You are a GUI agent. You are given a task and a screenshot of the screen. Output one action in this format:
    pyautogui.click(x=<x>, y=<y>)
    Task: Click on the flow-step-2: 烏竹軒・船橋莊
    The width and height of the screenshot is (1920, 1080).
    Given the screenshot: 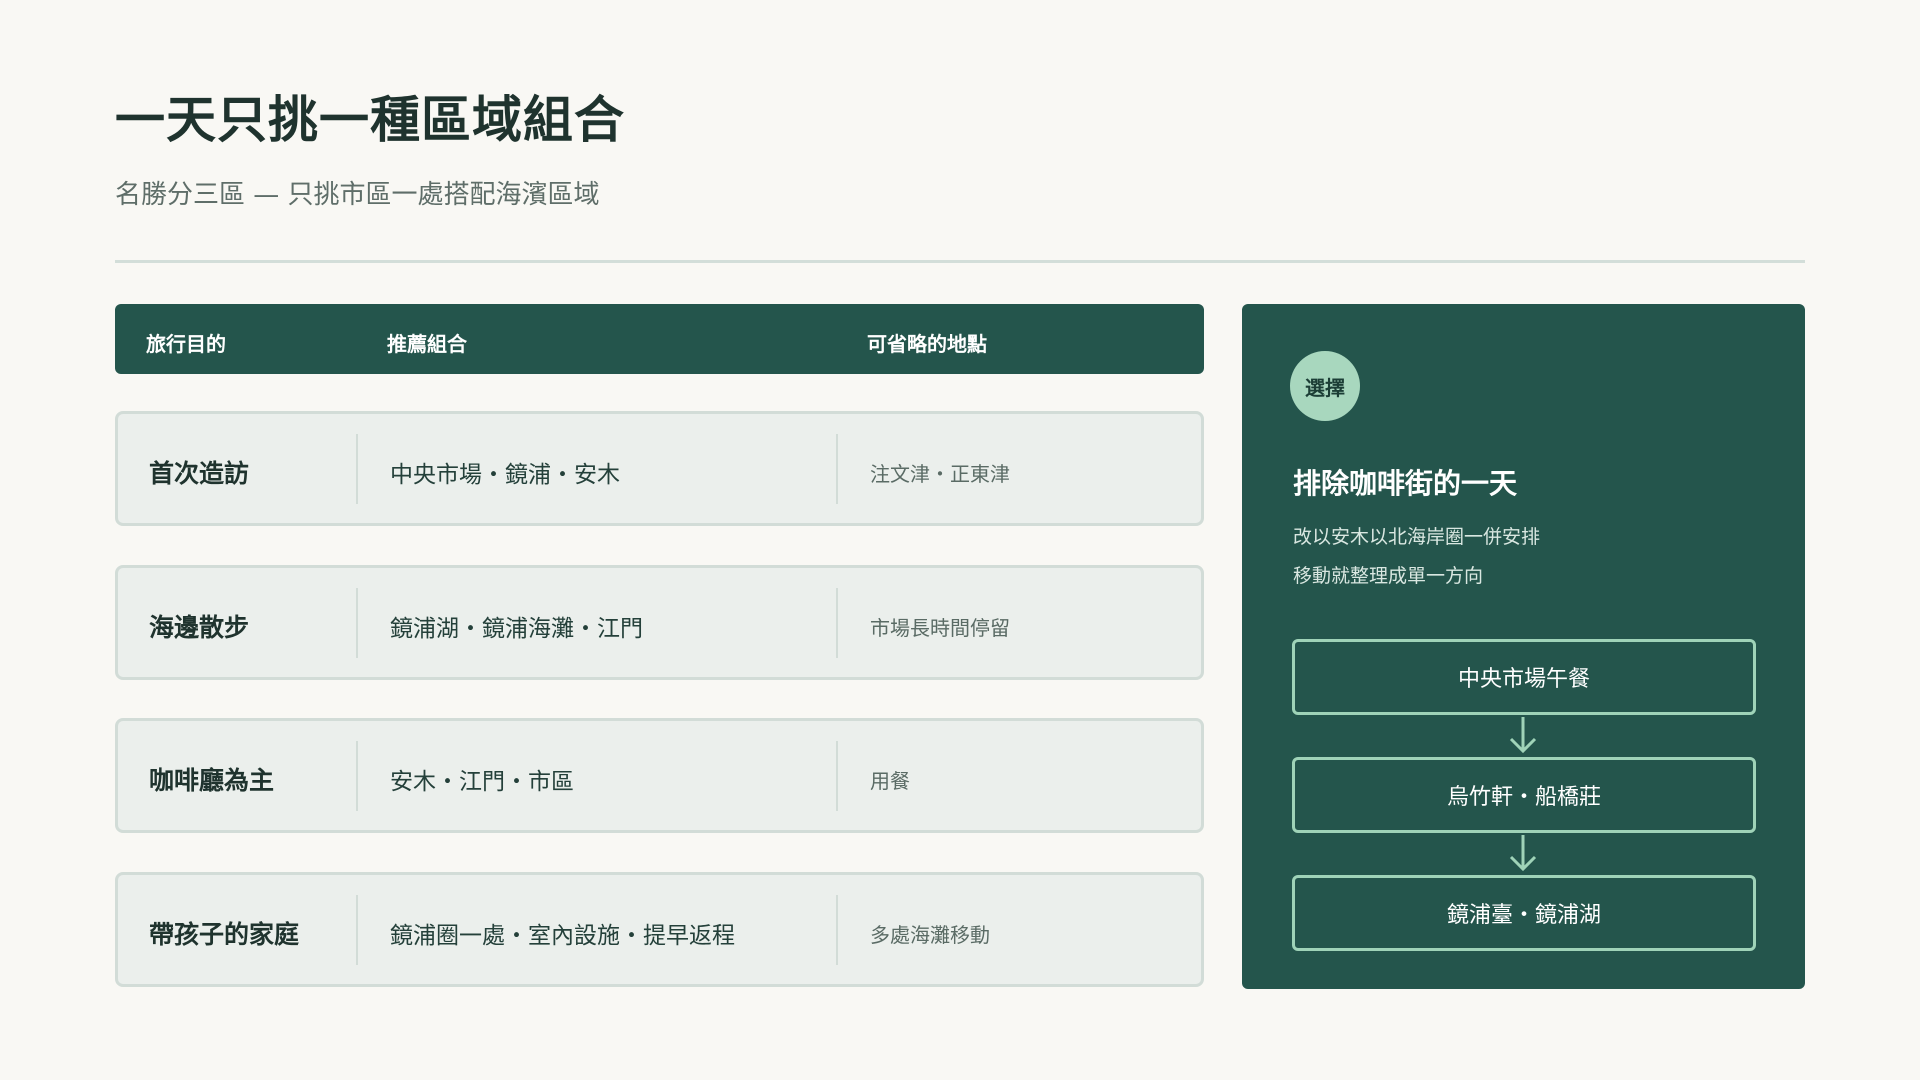 What is the action you would take?
    pyautogui.click(x=1524, y=795)
    